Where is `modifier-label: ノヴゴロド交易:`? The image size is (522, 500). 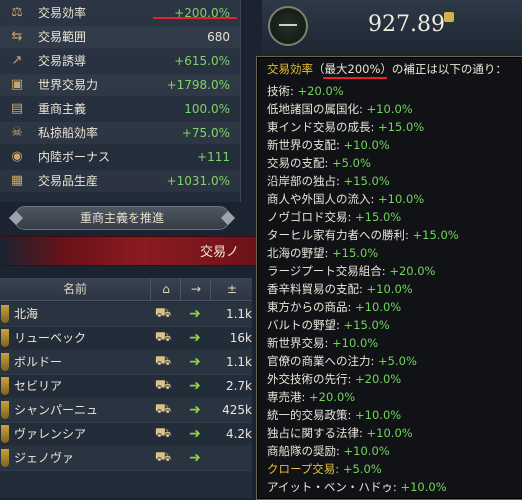 modifier-label: ノヴゴロド交易: is located at coordinates (311, 217).